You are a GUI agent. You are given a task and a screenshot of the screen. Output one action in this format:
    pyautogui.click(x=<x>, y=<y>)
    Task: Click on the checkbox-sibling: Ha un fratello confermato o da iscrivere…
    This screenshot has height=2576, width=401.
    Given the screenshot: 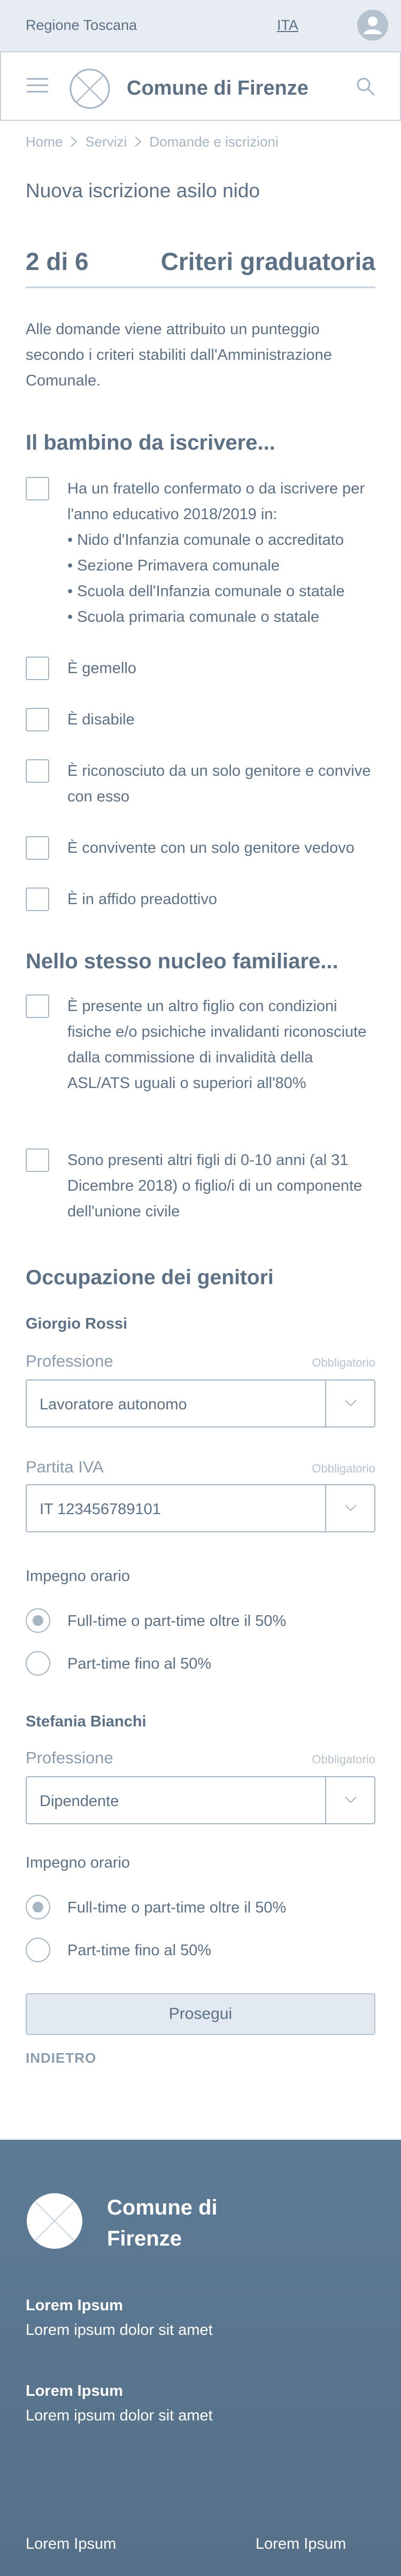 What is the action you would take?
    pyautogui.click(x=202, y=553)
    